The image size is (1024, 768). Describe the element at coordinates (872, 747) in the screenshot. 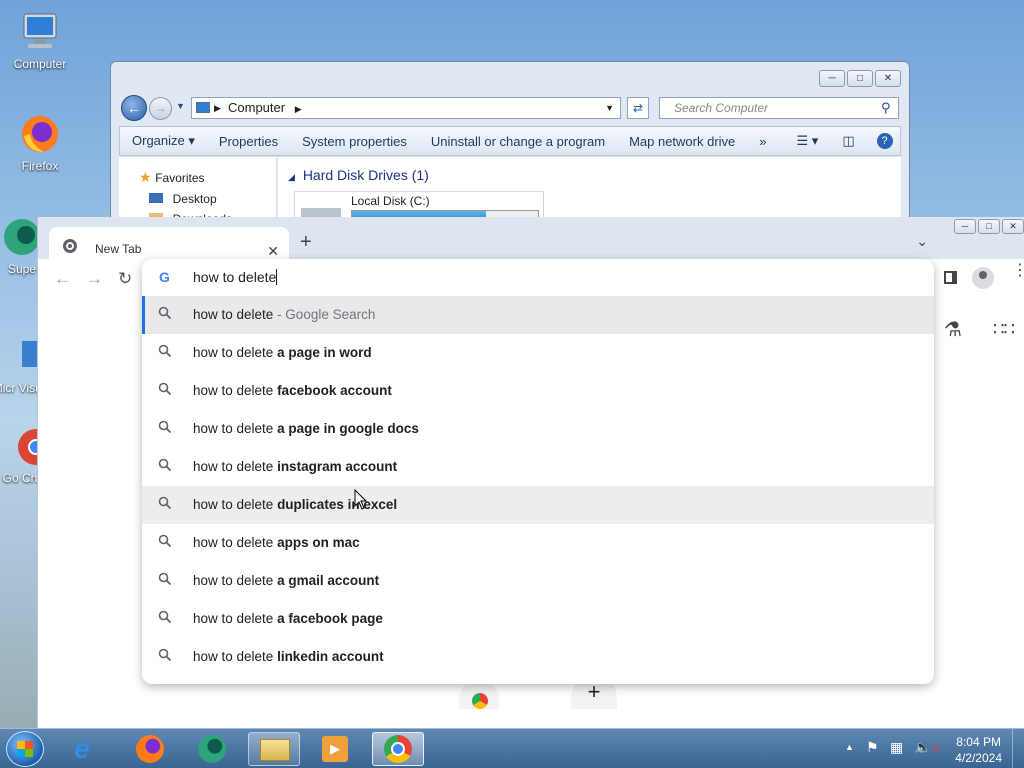

I see `action-center-flag-icon: ⚑` at that location.